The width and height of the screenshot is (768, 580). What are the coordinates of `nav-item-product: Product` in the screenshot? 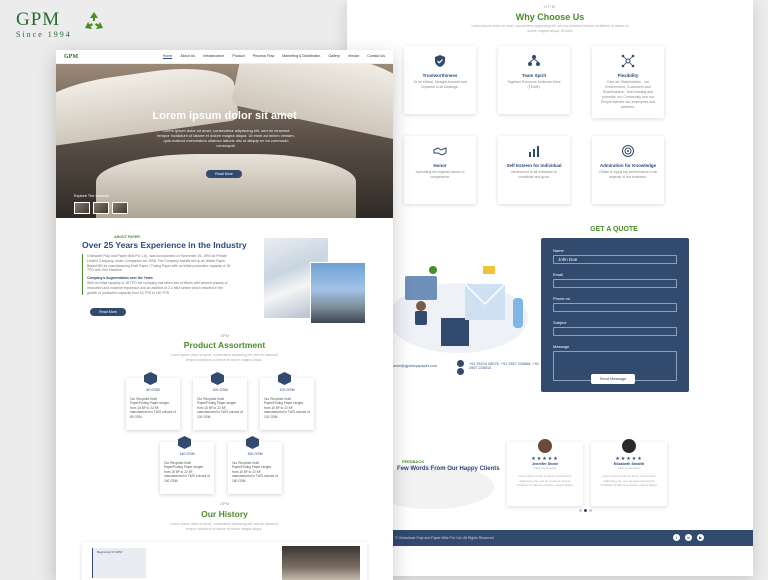 It's located at (238, 56).